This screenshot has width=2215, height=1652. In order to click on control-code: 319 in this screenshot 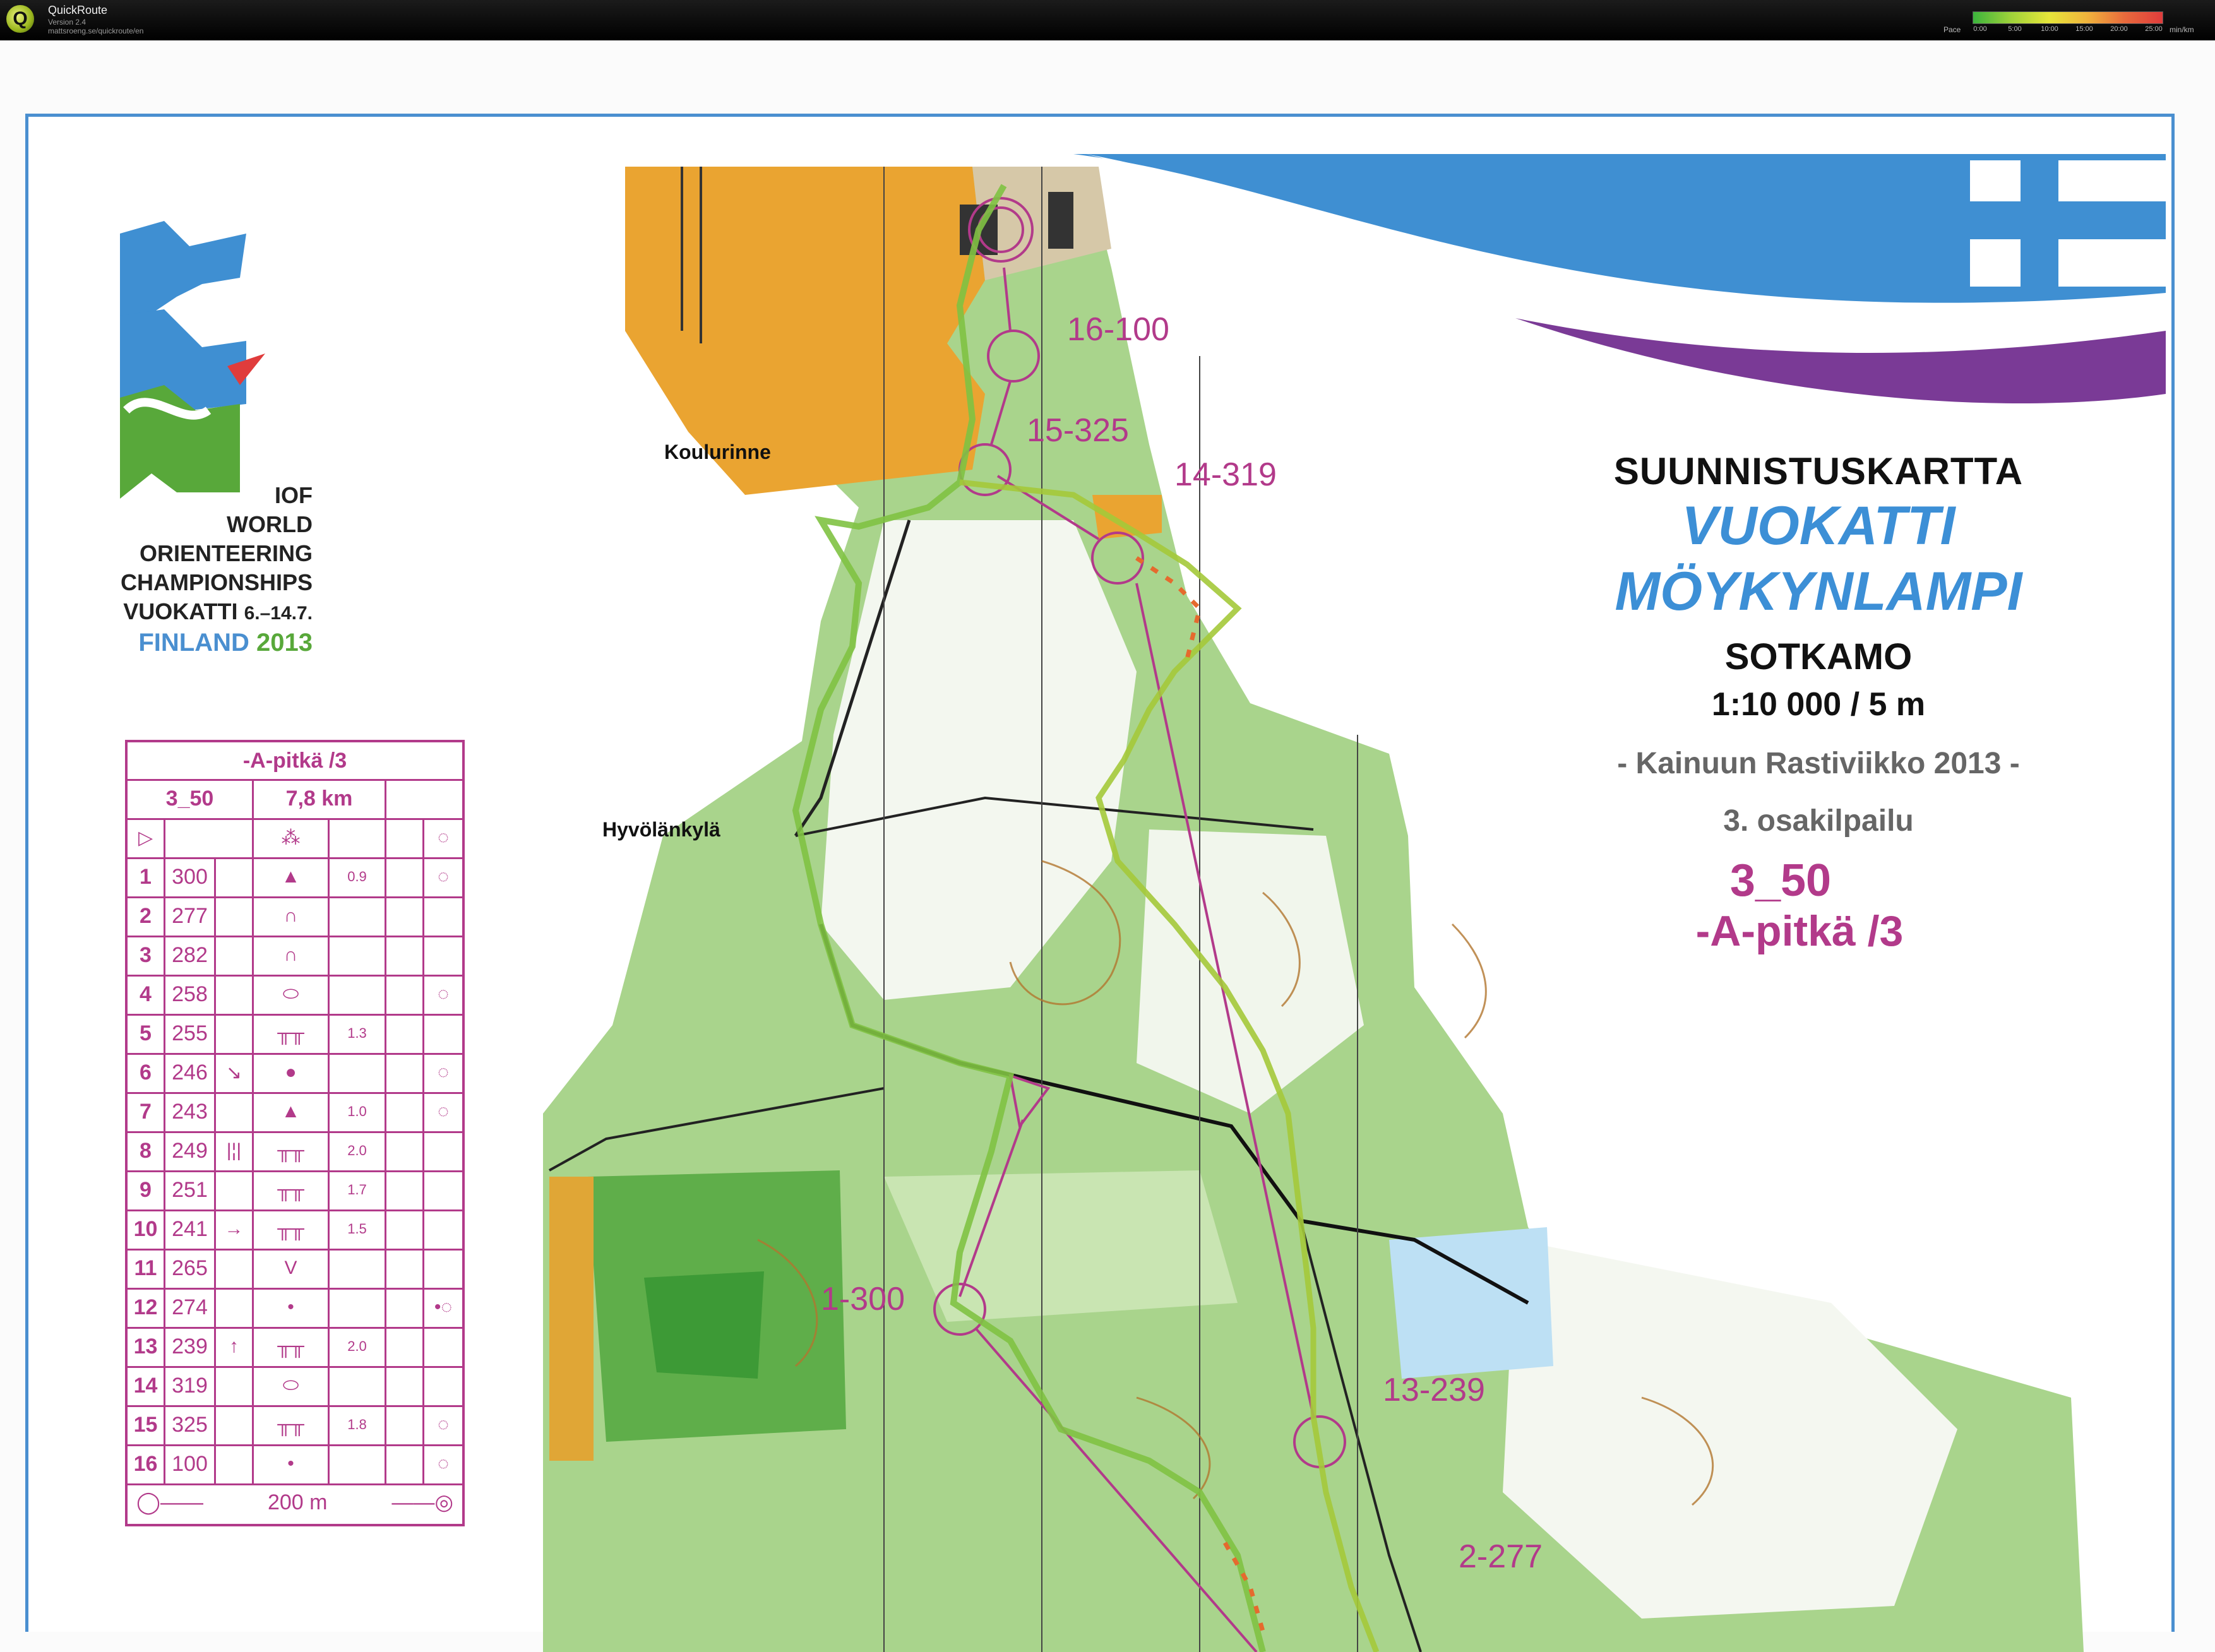, I will do `click(190, 1385)`.